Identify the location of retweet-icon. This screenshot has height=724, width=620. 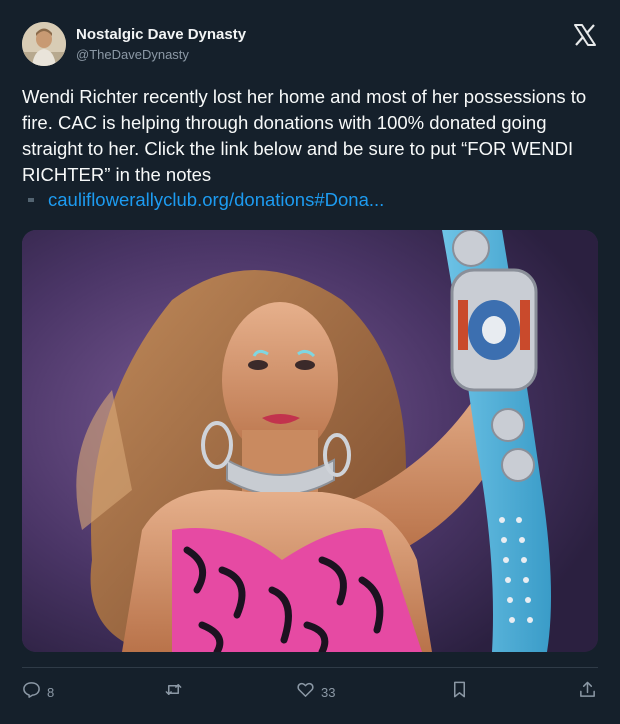
(173, 692).